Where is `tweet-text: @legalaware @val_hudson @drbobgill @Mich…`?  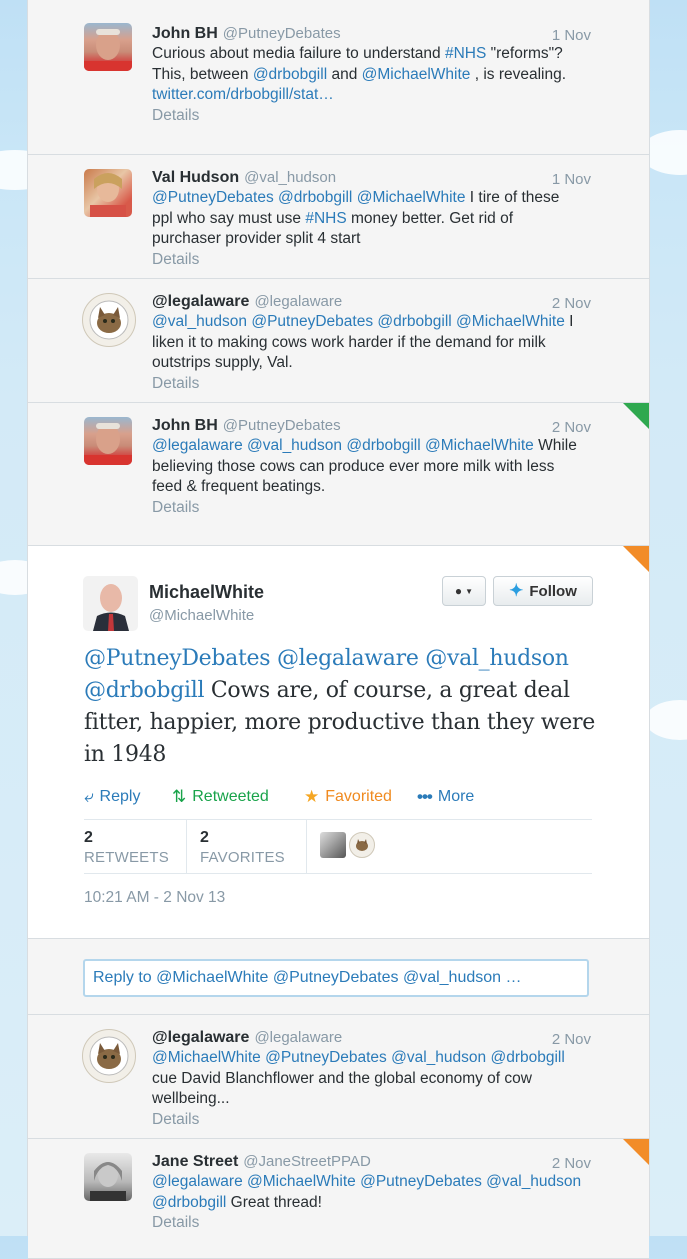
tweet-text: @legalaware @val_hudson @drbobgill @Mich… is located at coordinates (367, 477).